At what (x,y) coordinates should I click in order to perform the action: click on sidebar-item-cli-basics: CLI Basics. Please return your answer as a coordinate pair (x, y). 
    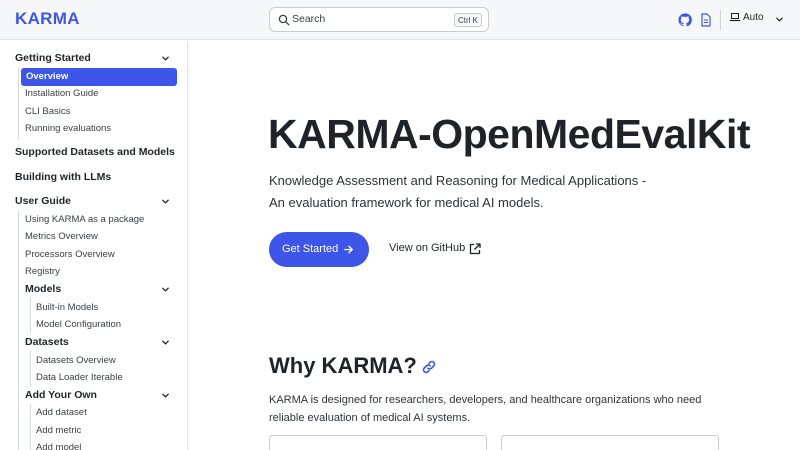
    Looking at the image, I should click on (47, 111).